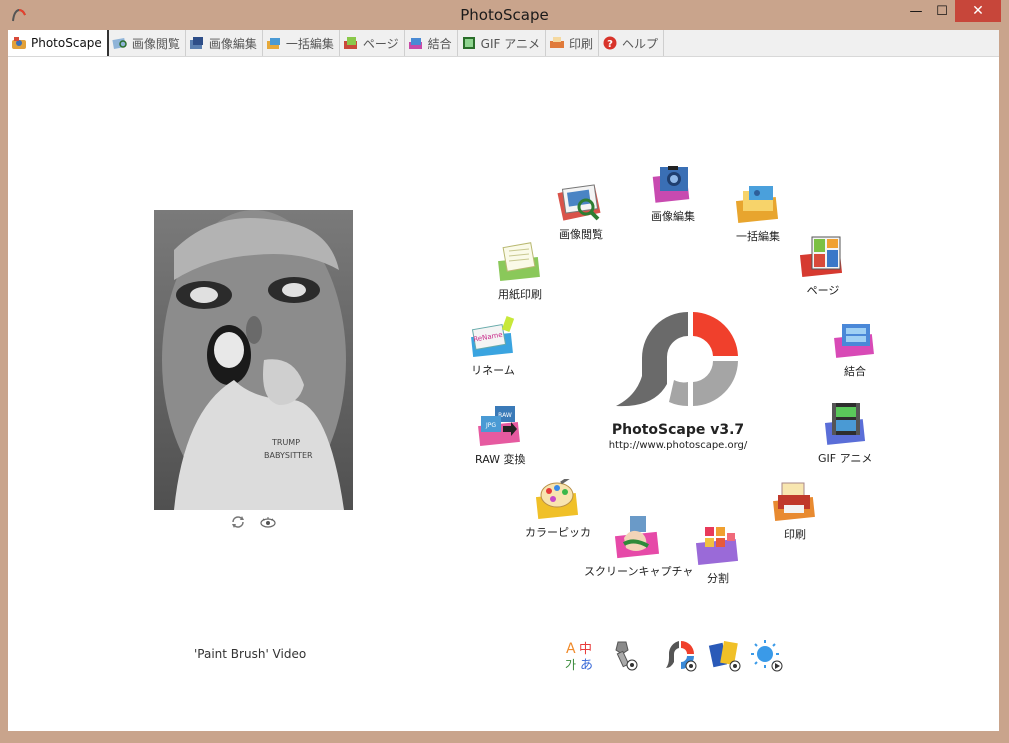 This screenshot has width=1009, height=743. Describe the element at coordinates (253, 522) in the screenshot. I see `photo-controls` at that location.